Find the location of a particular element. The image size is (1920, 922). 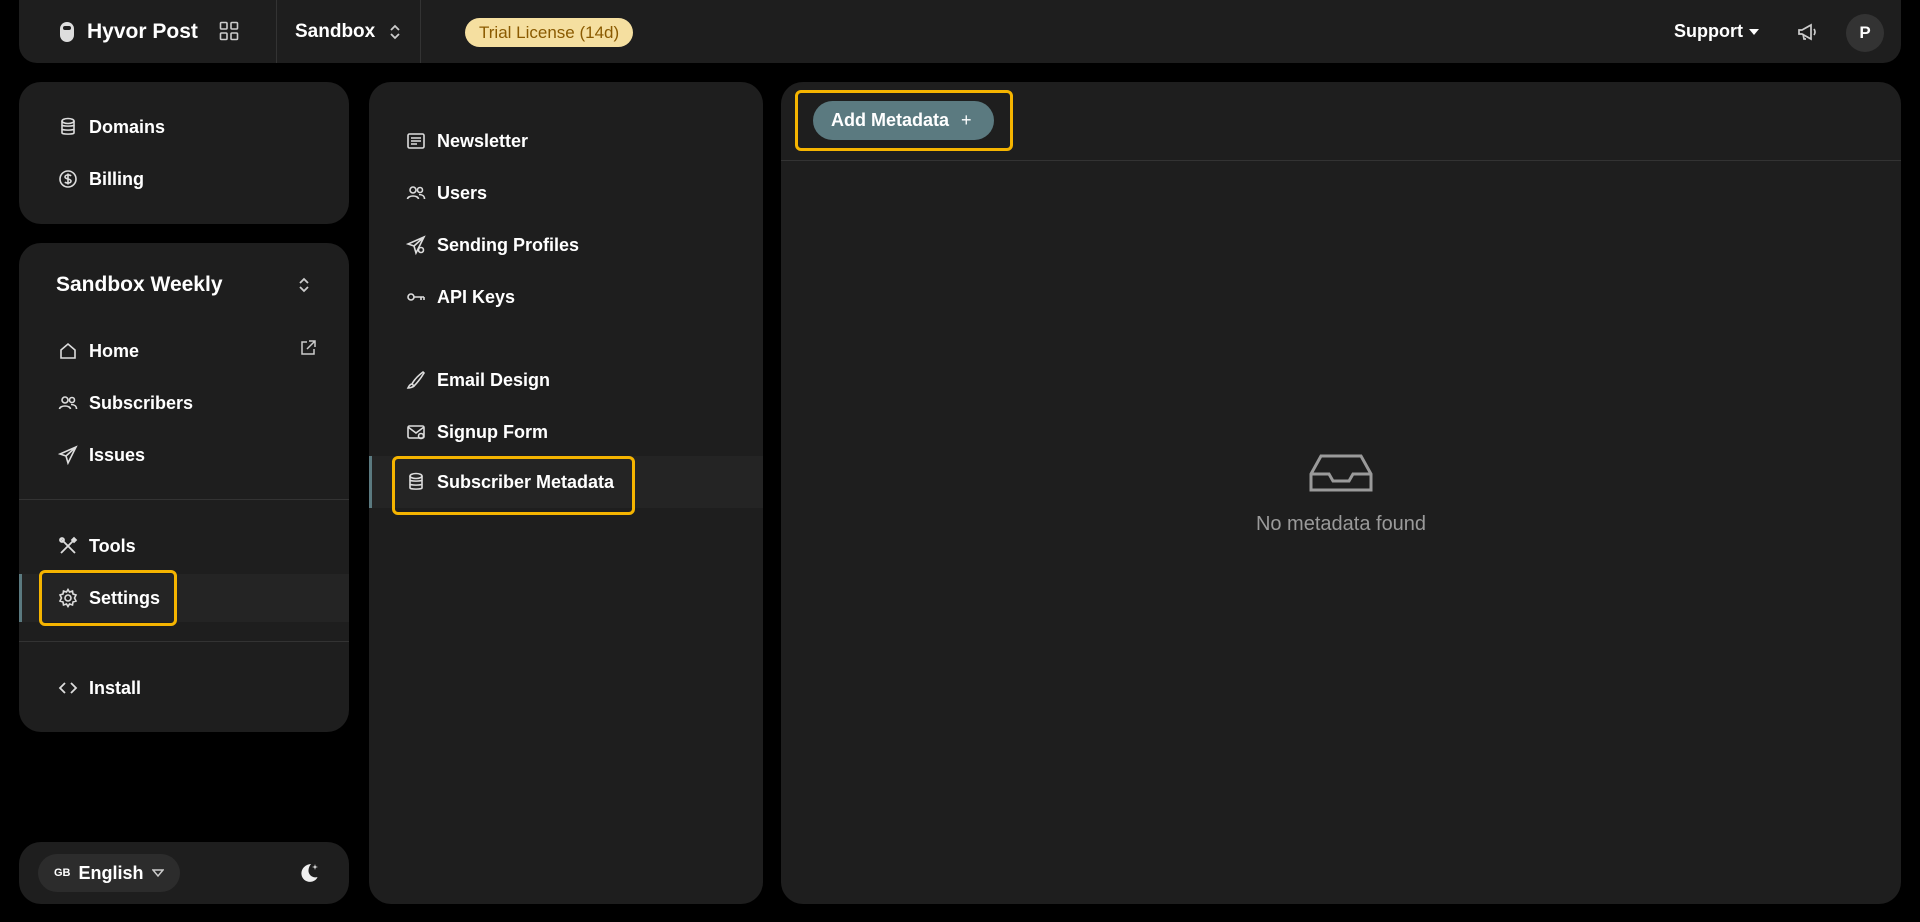

mail-form-icon is located at coordinates (416, 432).